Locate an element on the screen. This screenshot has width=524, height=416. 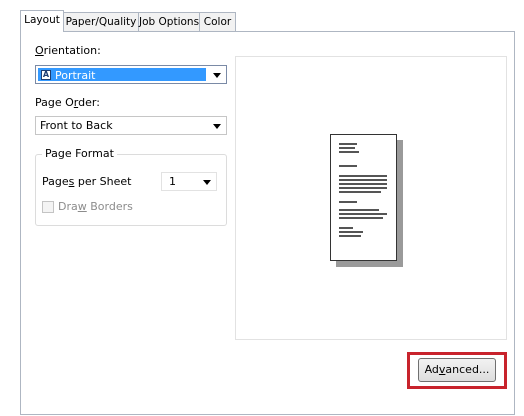
pages-per-sheet-label: Pages per Sheet is located at coordinates (86, 181).